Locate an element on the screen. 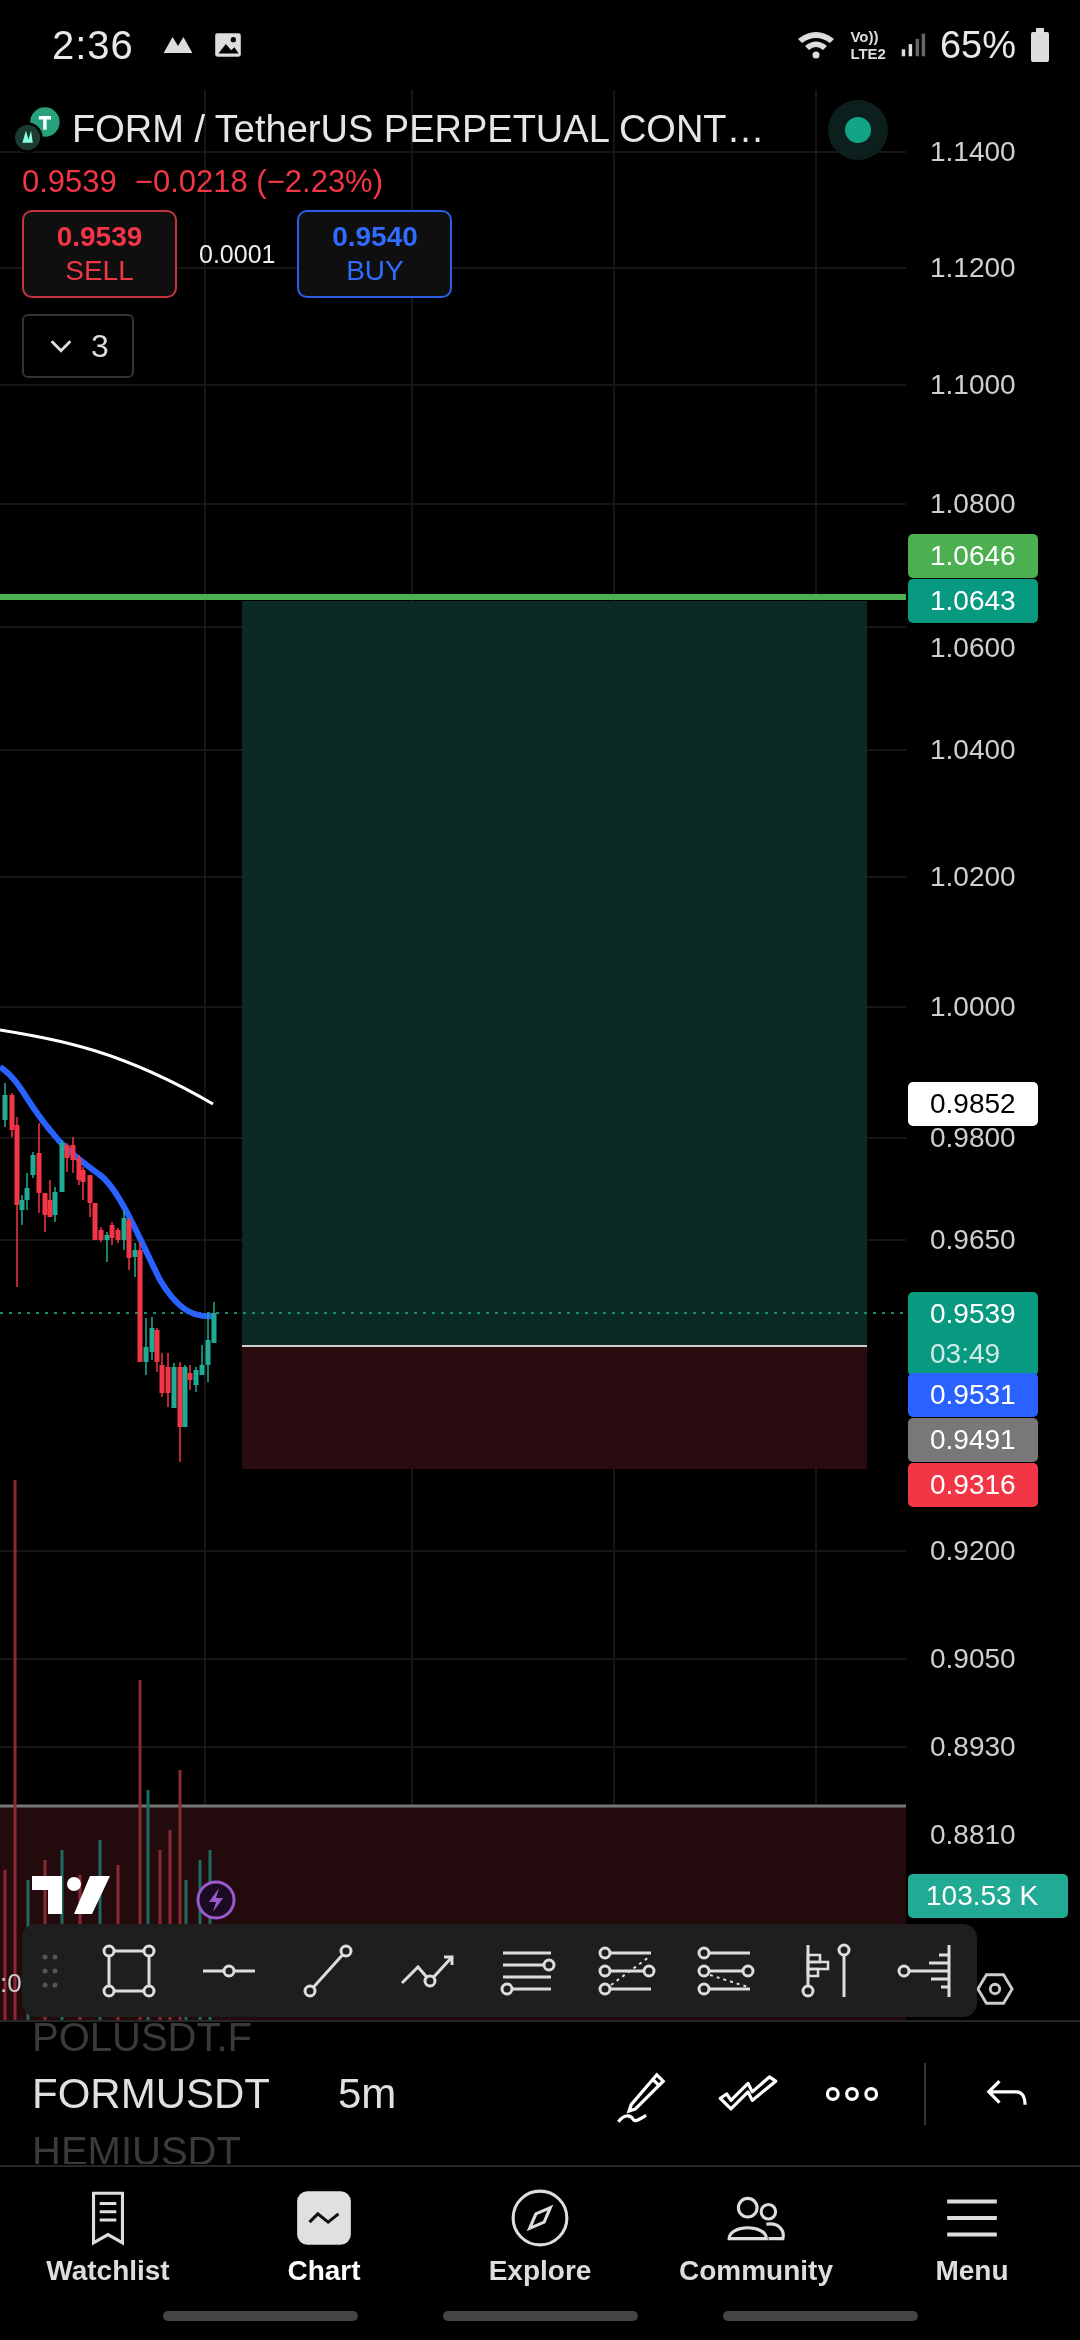 This screenshot has height=2340, width=1080. price-tag: 1.0646 is located at coordinates (973, 556).